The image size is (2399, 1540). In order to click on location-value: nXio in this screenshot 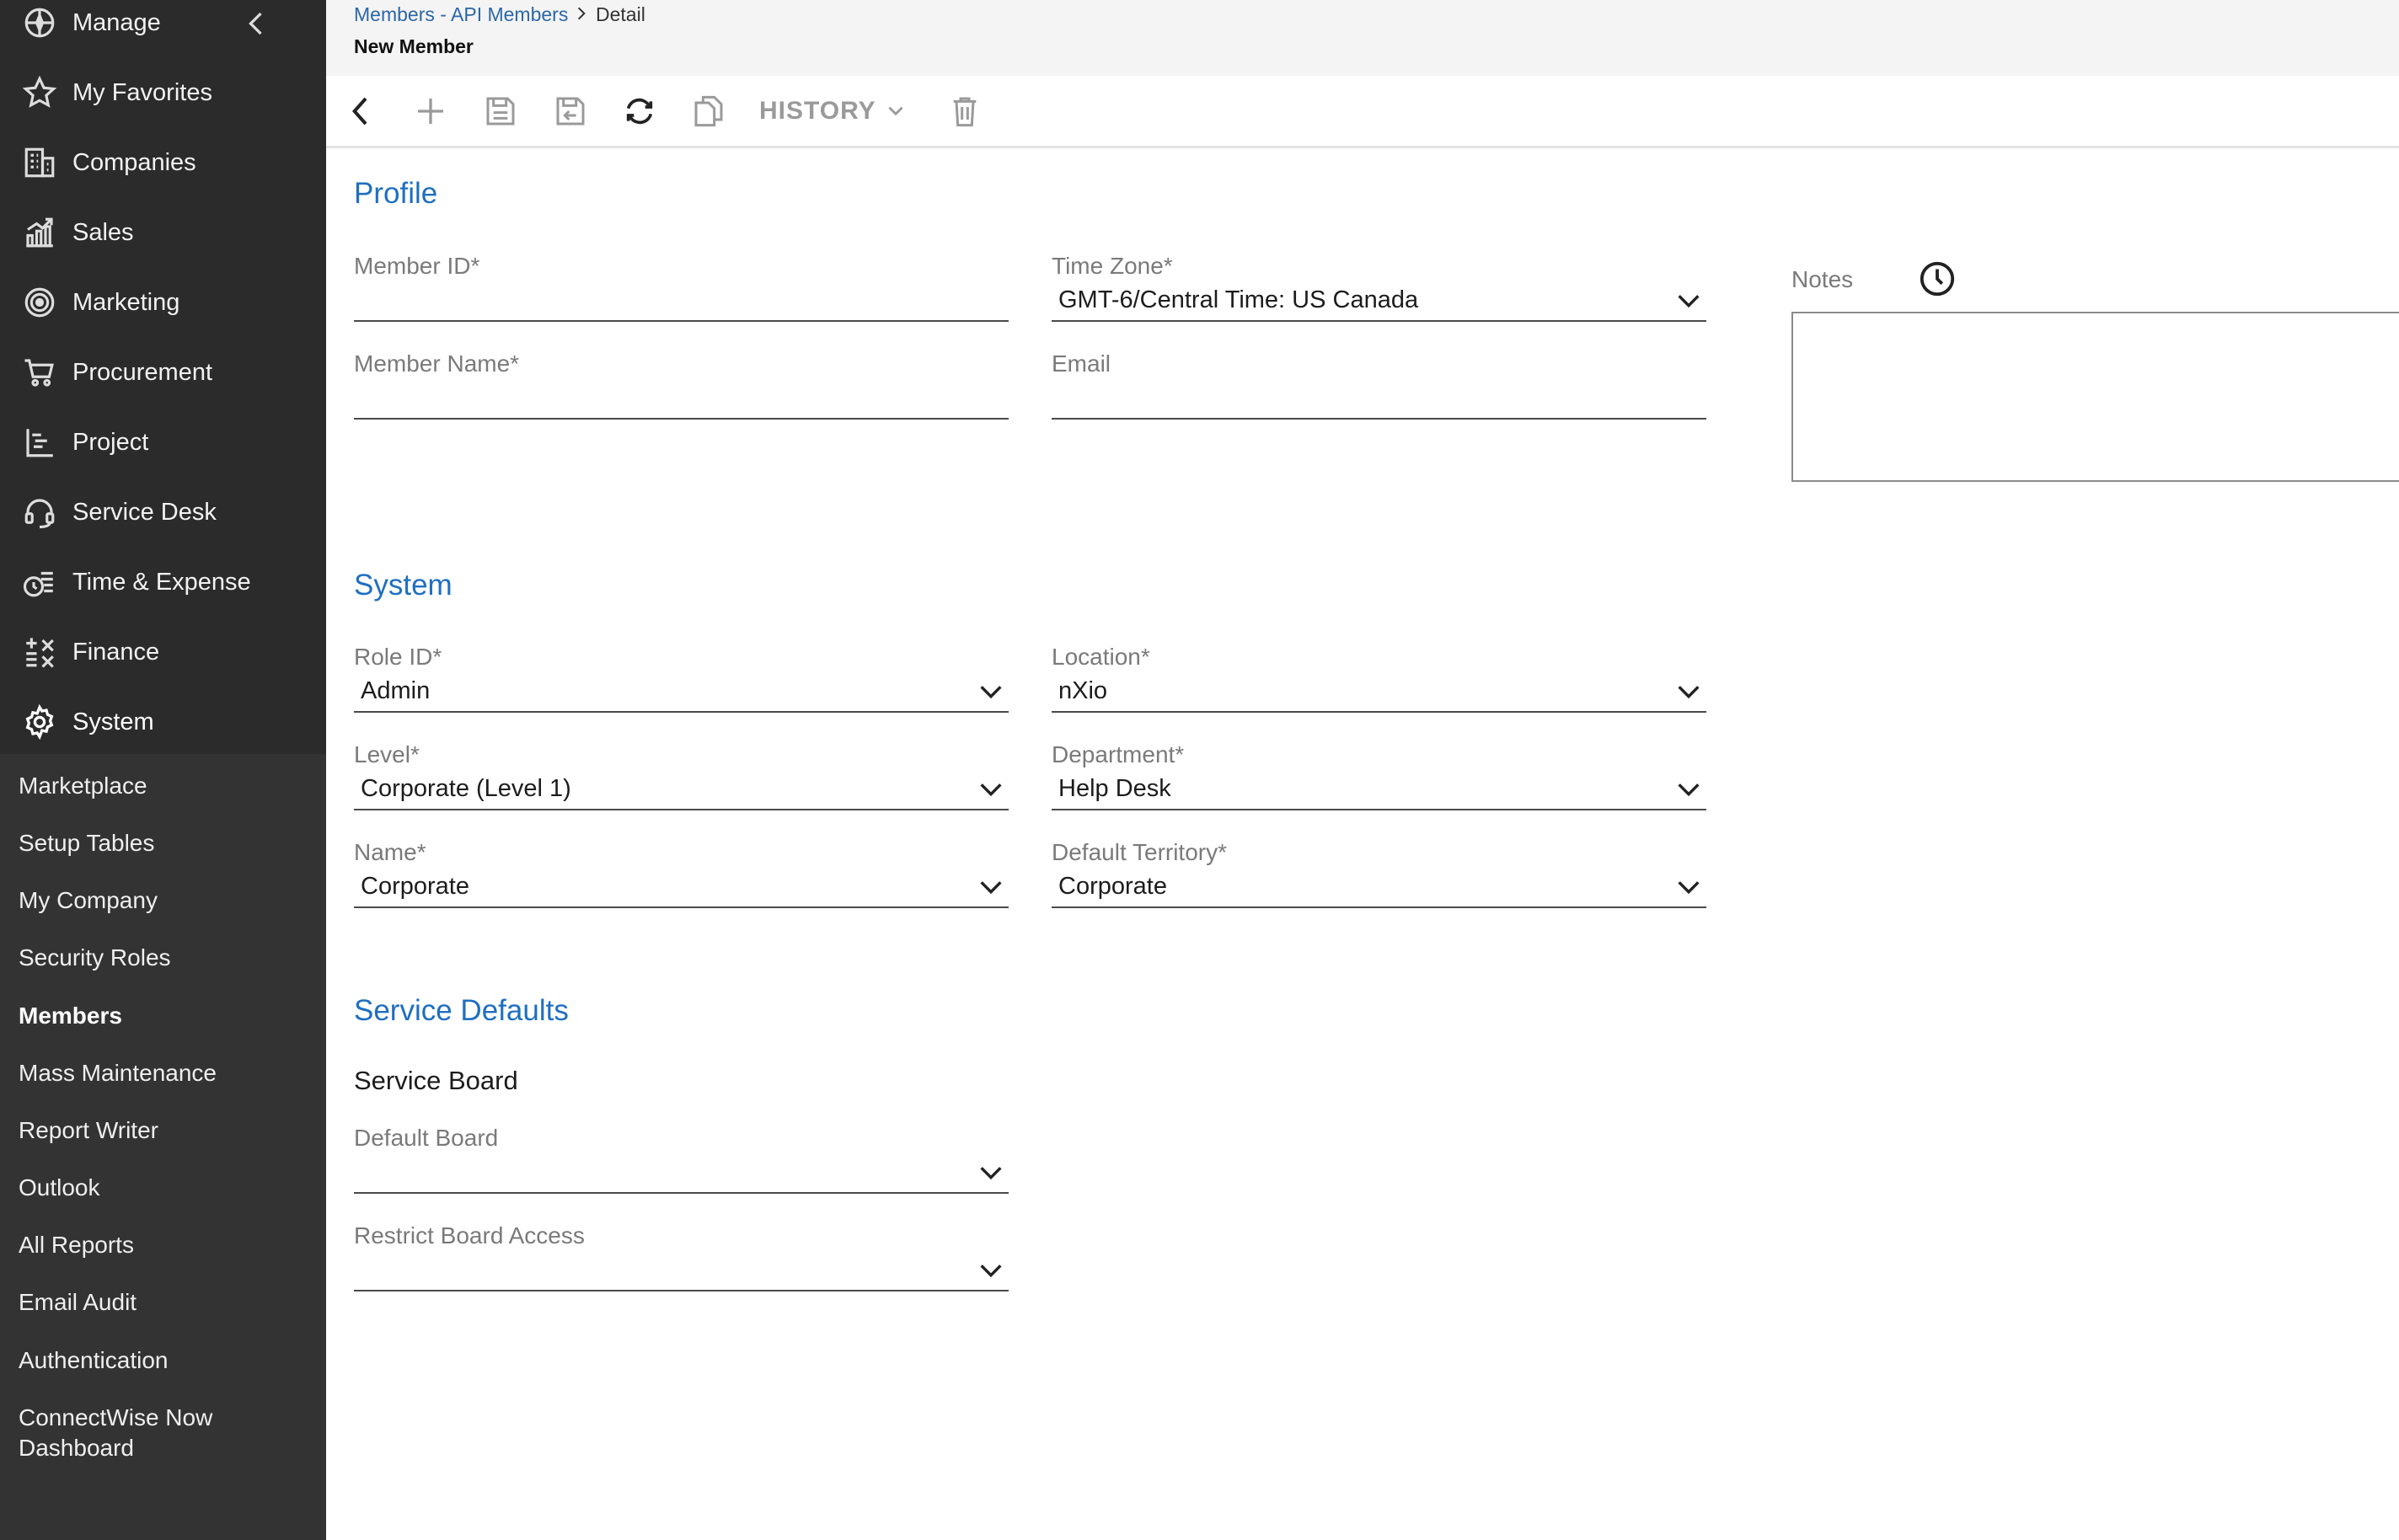, I will do `click(1083, 691)`.